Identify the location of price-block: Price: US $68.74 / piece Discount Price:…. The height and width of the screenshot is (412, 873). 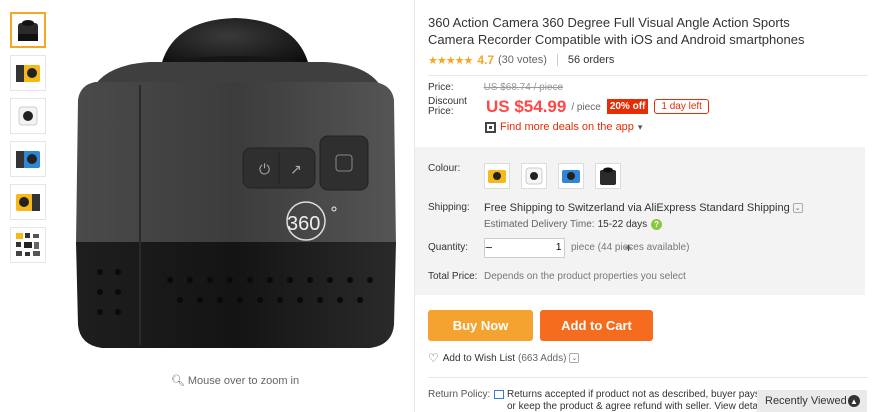
(648, 107).